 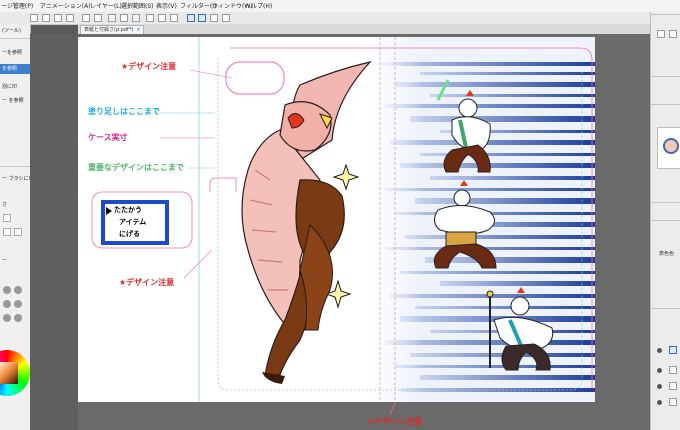 I want to click on design-caution-label-top: ★デザイン注意, so click(x=149, y=66).